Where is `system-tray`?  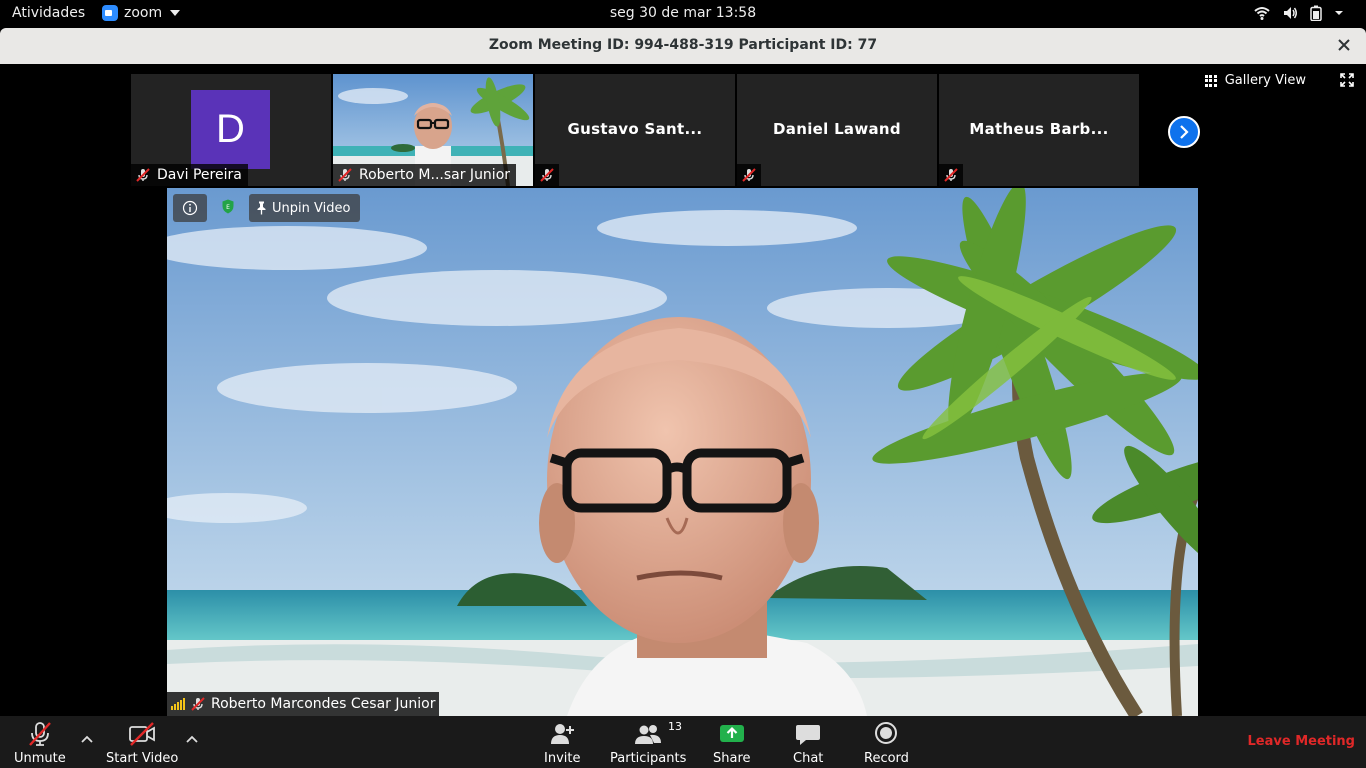 system-tray is located at coordinates (1299, 13).